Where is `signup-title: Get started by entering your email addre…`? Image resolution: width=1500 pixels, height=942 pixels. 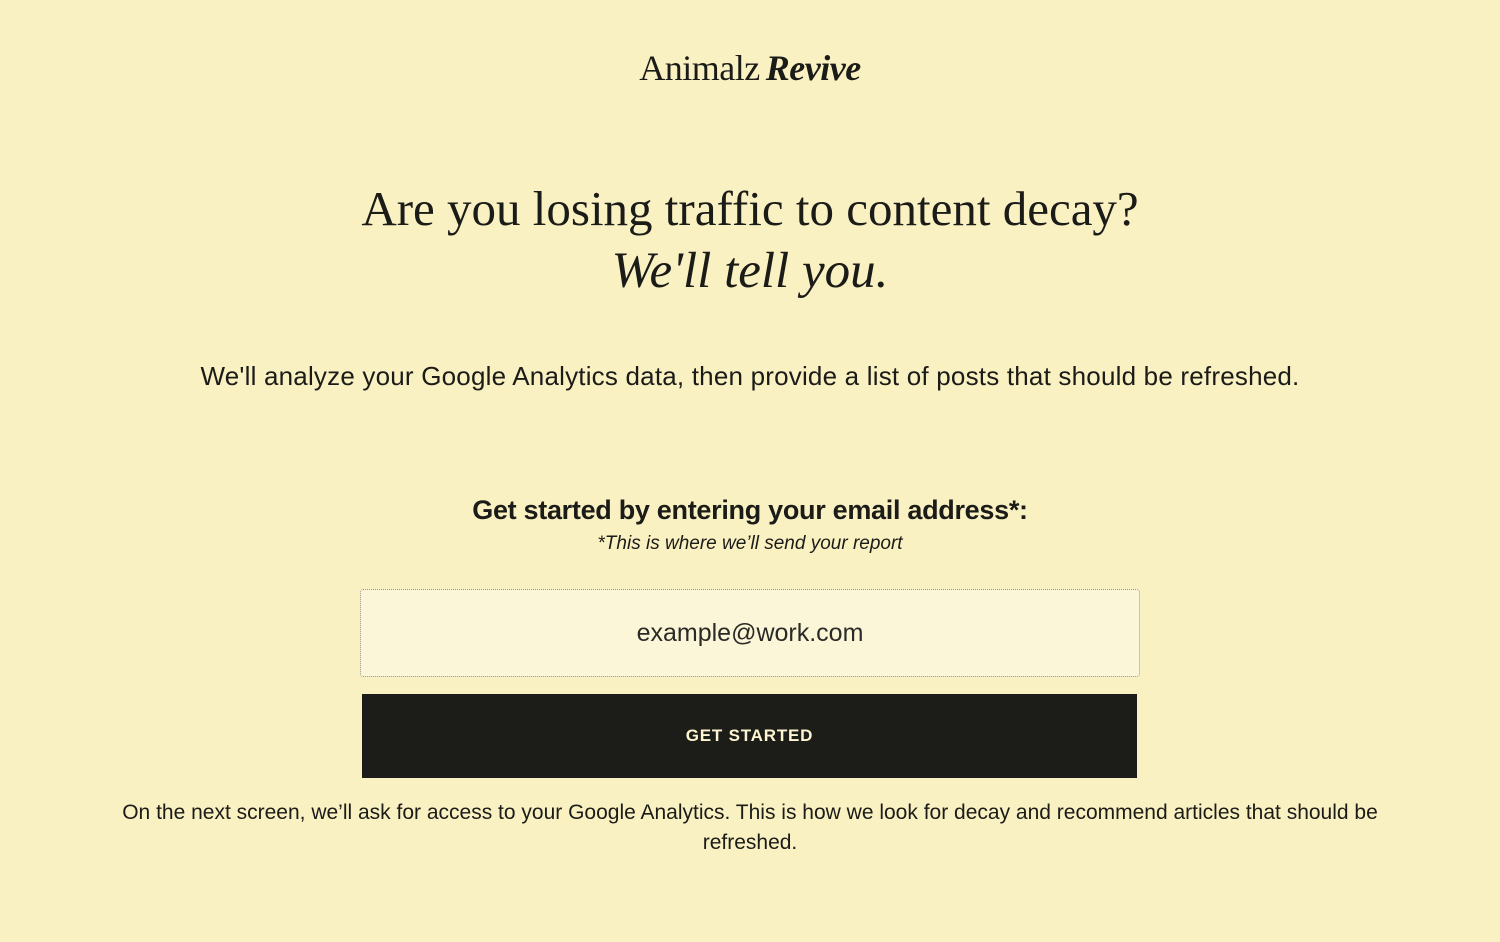 signup-title: Get started by entering your email addre… is located at coordinates (750, 510).